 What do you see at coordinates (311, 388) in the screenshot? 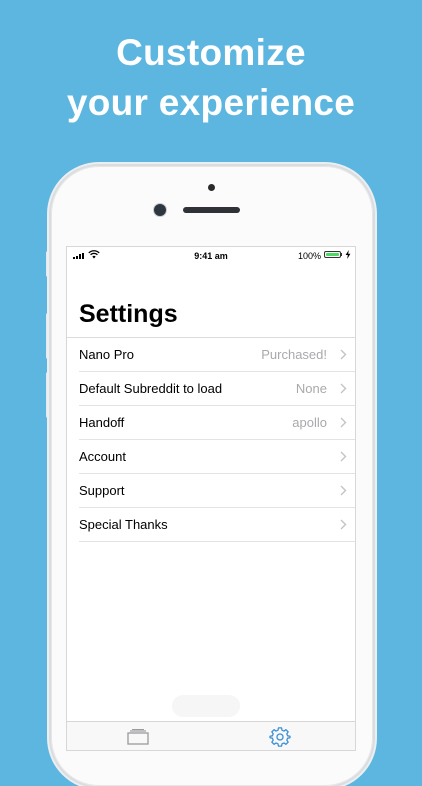
I see `row-detail: None` at bounding box center [311, 388].